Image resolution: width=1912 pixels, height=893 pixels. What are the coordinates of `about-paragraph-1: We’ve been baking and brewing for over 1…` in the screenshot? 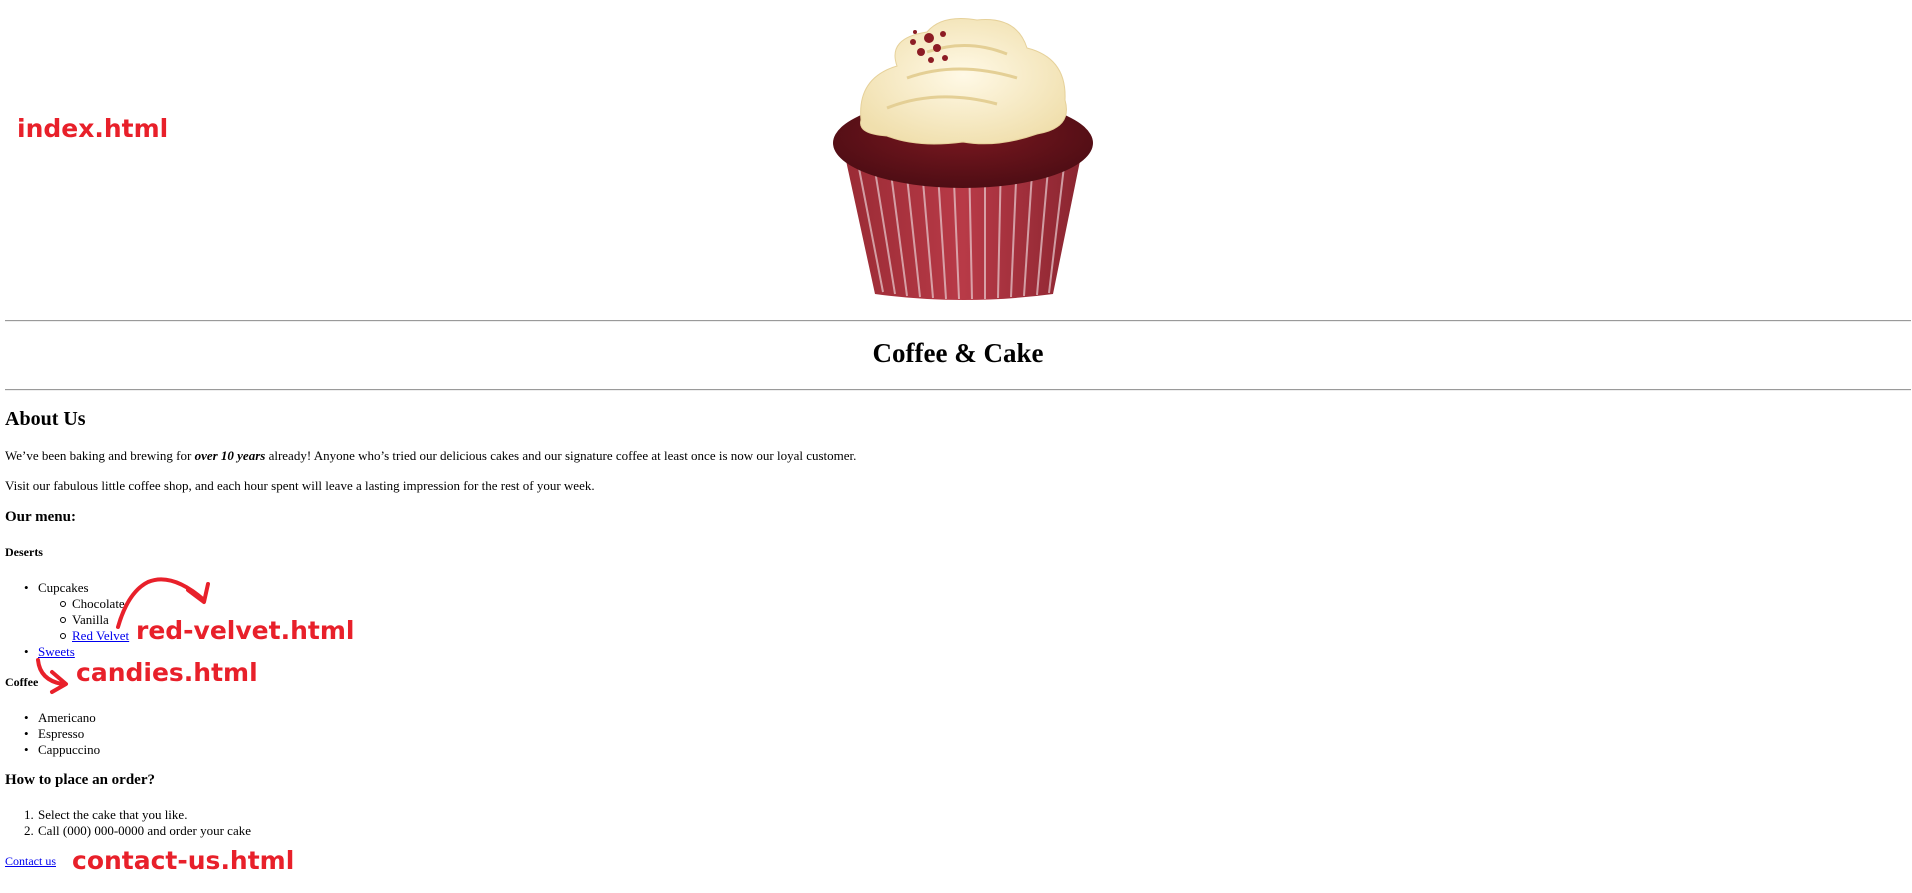 It's located at (431, 455).